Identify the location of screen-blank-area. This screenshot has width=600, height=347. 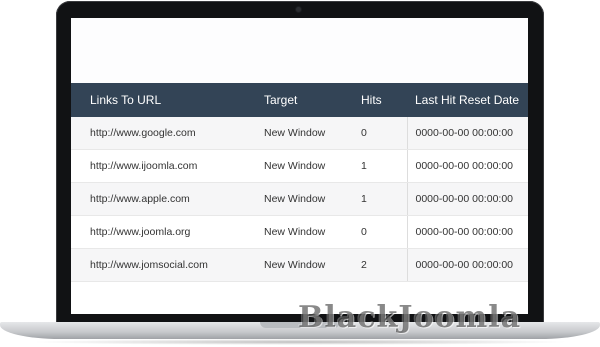
(299, 50).